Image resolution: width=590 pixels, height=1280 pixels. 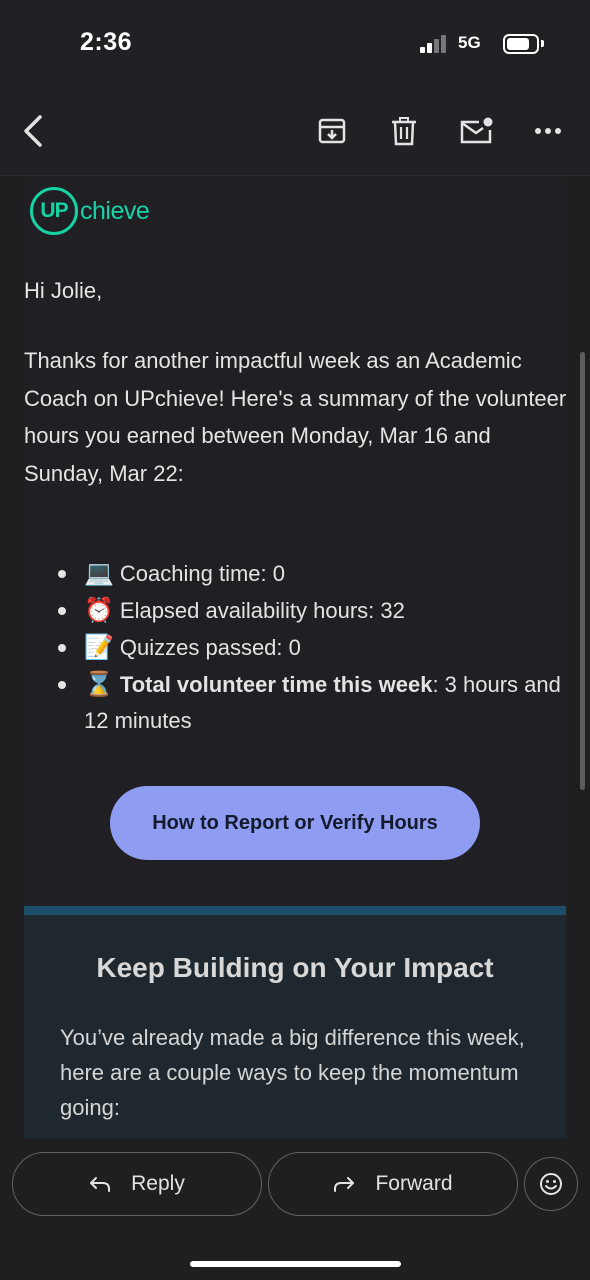 I want to click on battery-tip, so click(x=542, y=43).